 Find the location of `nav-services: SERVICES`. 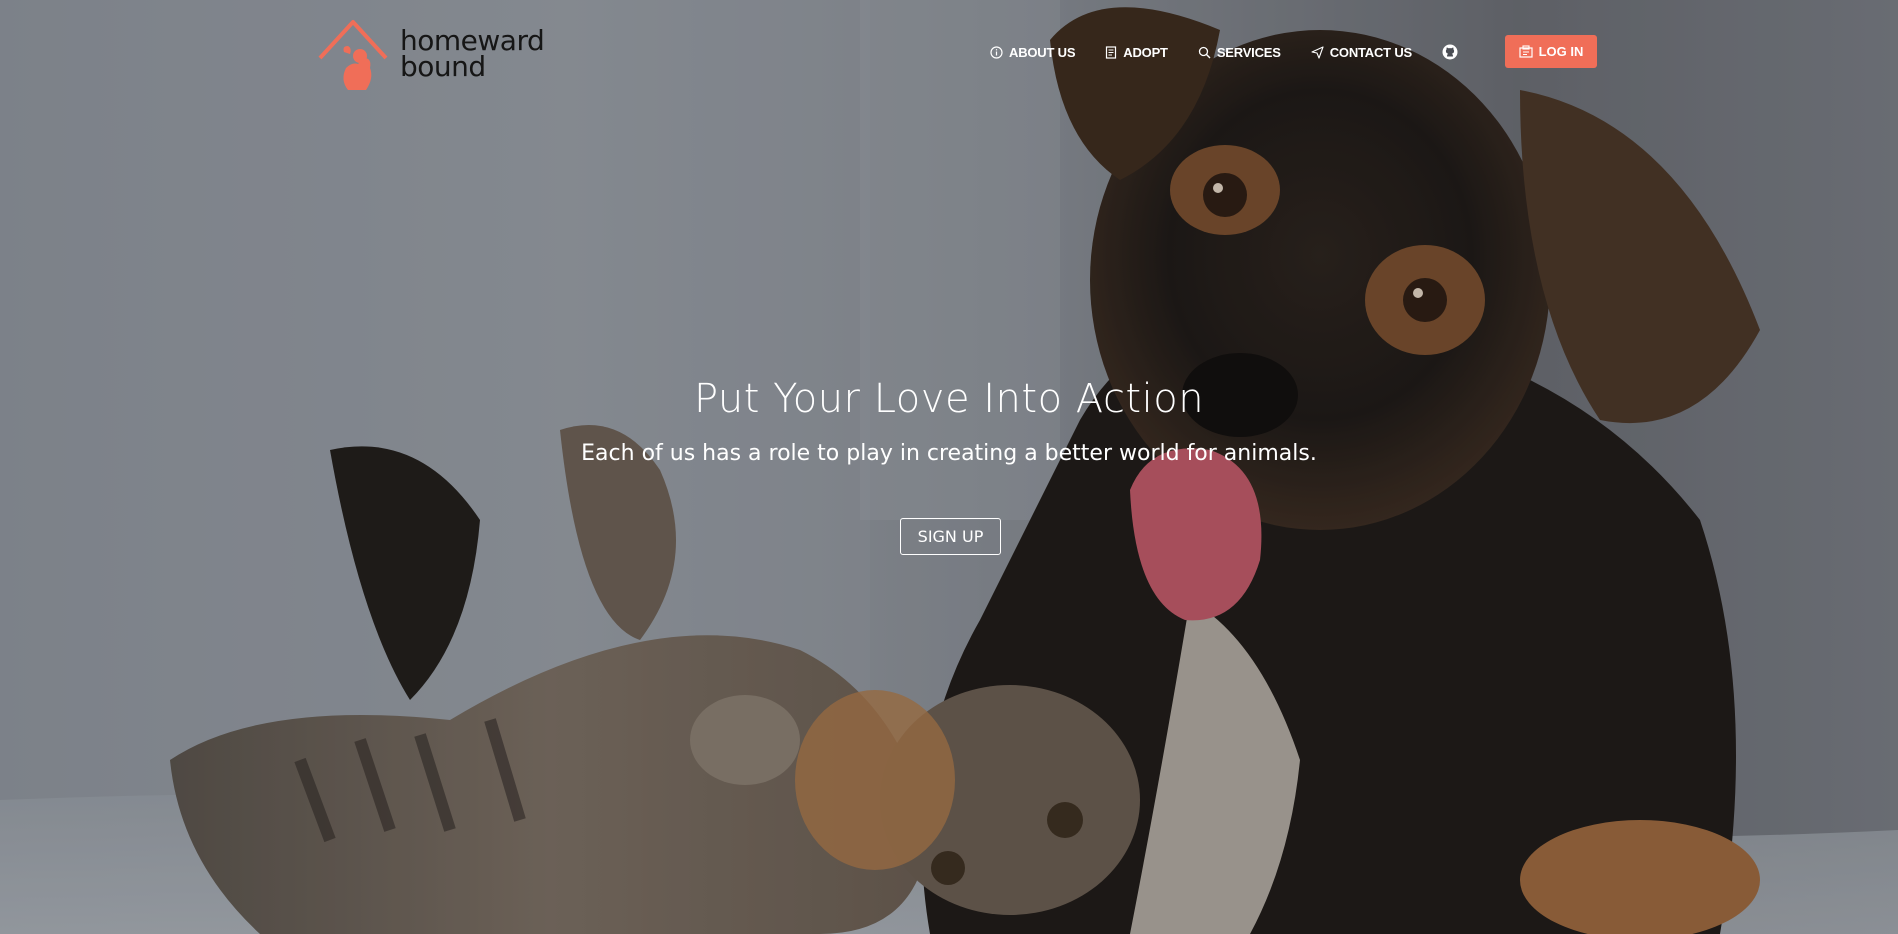

nav-services: SERVICES is located at coordinates (1239, 52).